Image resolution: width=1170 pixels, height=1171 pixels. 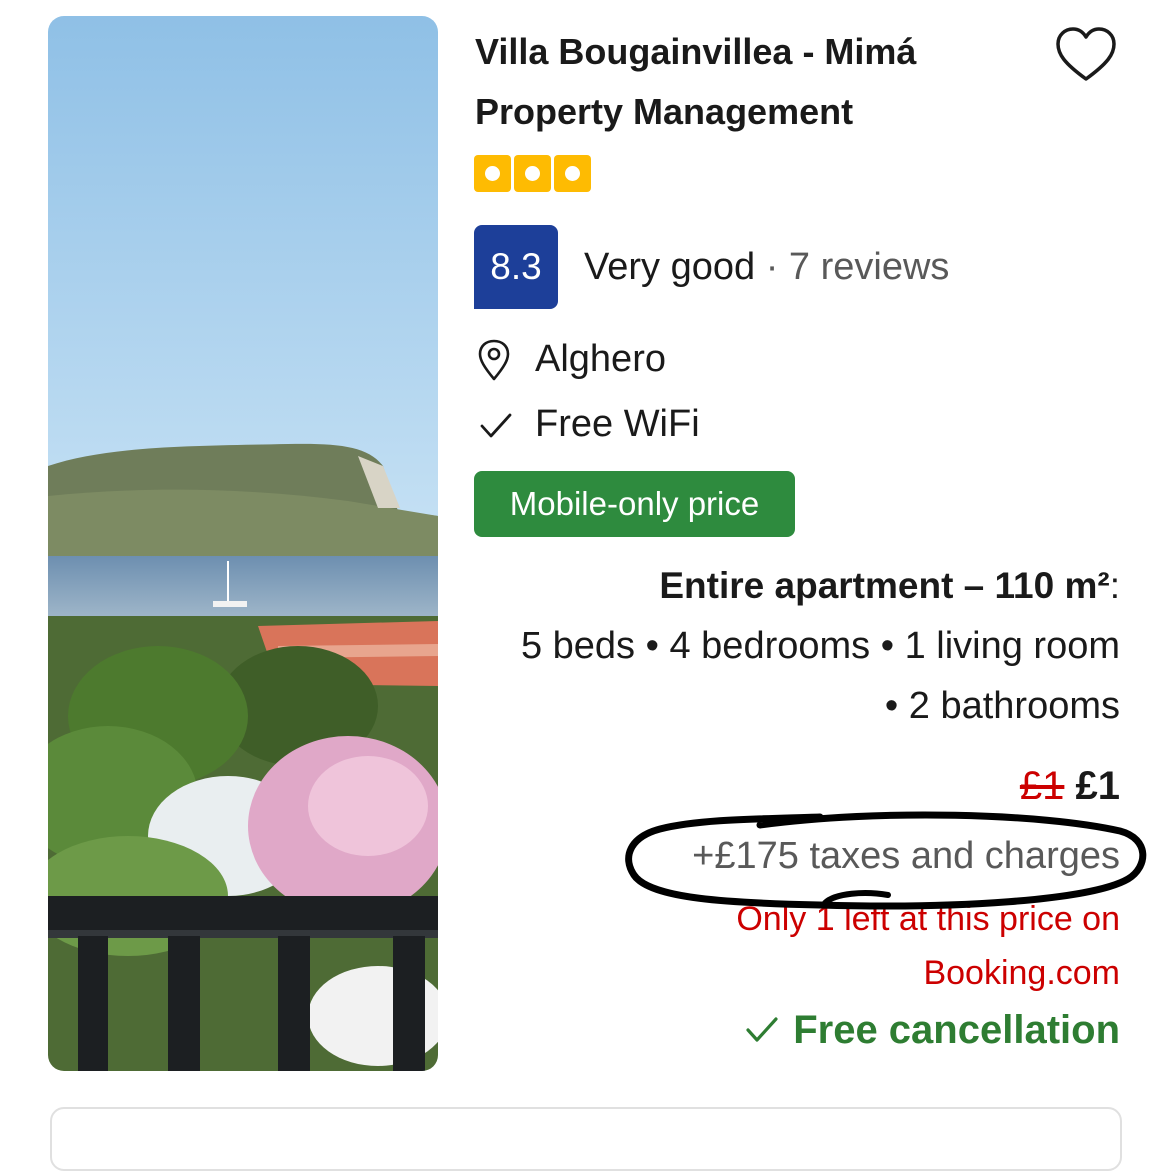 What do you see at coordinates (852, 267) in the screenshot?
I see `review-count: · 7 reviews` at bounding box center [852, 267].